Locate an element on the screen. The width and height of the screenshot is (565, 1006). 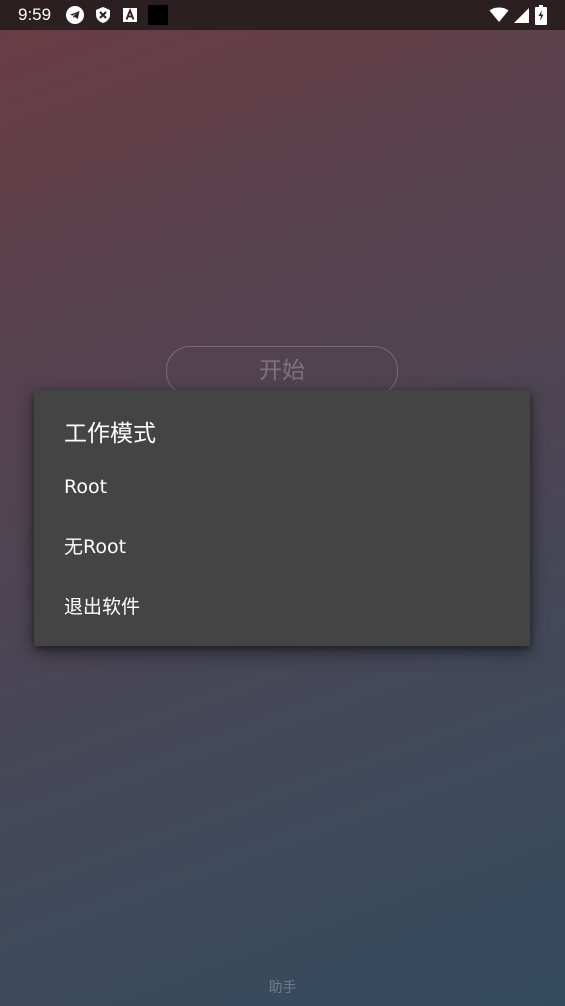
dialog-title: 工作模式 is located at coordinates (110, 434).